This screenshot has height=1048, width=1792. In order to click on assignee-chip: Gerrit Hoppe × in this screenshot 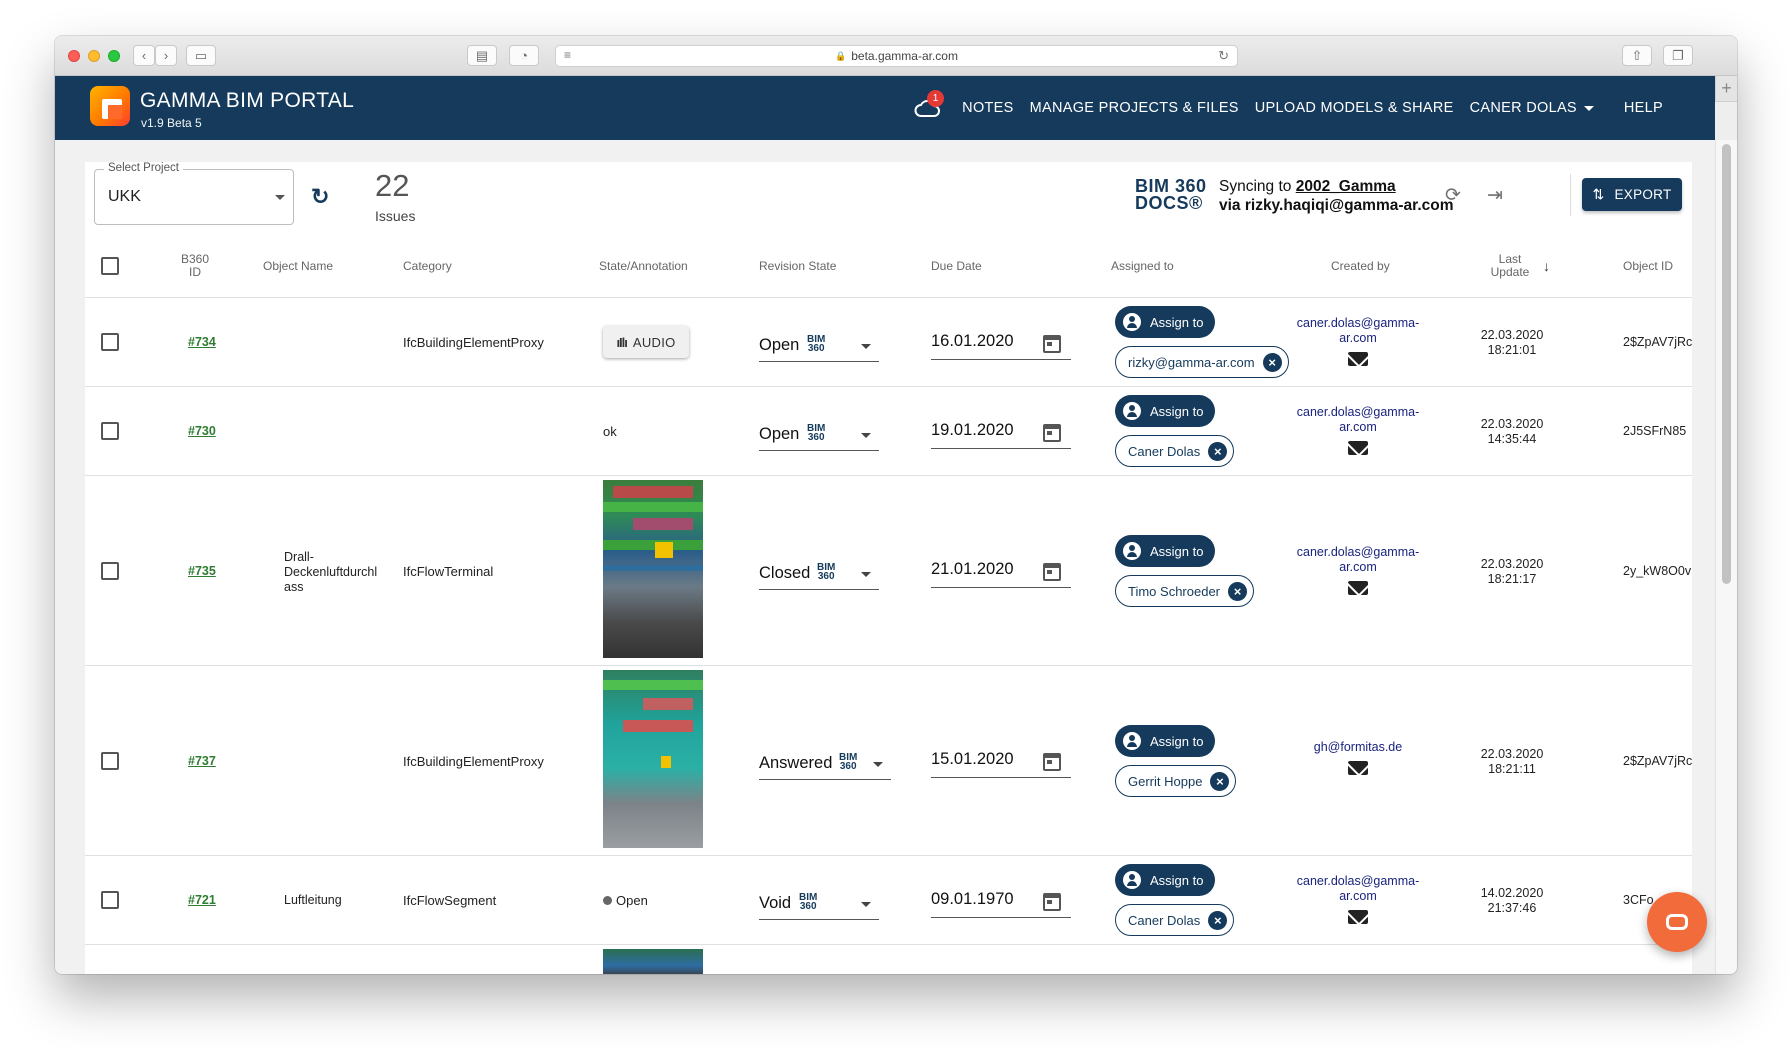, I will do `click(1176, 781)`.